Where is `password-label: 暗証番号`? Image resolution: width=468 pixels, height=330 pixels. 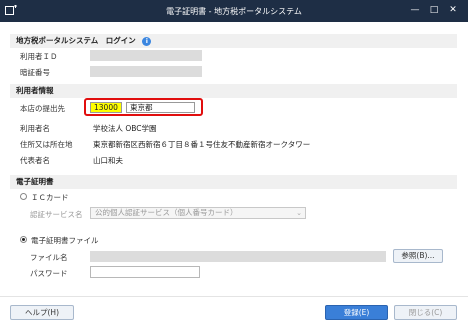 password-label: 暗証番号 is located at coordinates (35, 72).